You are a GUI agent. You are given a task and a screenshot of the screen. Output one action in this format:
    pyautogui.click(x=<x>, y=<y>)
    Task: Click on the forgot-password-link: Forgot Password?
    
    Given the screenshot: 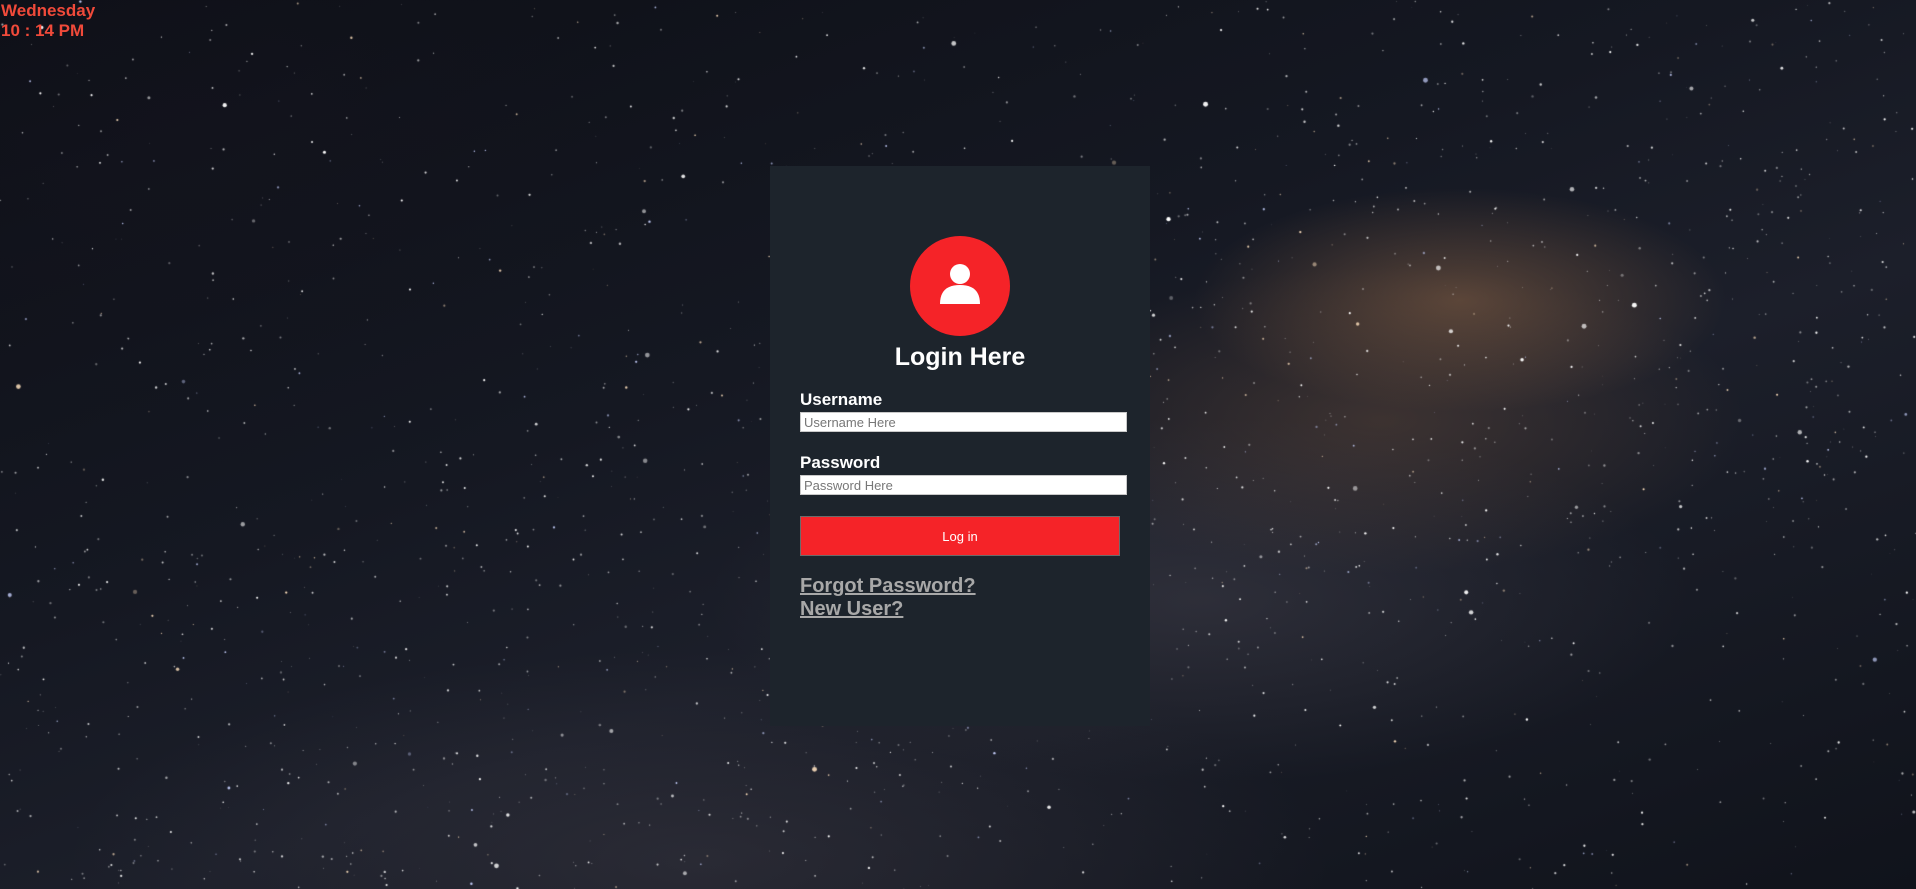 What is the action you would take?
    pyautogui.click(x=888, y=586)
    